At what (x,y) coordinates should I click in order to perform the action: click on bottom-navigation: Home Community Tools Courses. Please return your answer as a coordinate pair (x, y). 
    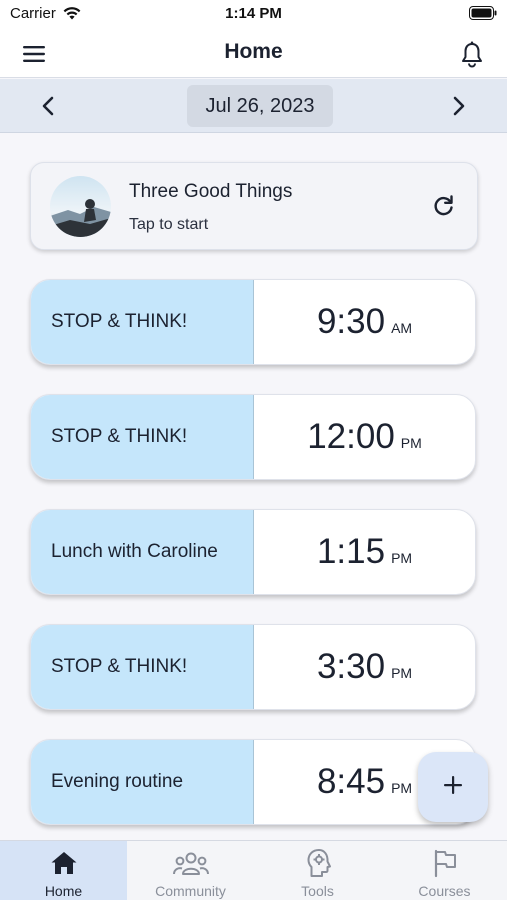
    Looking at the image, I should click on (253, 870).